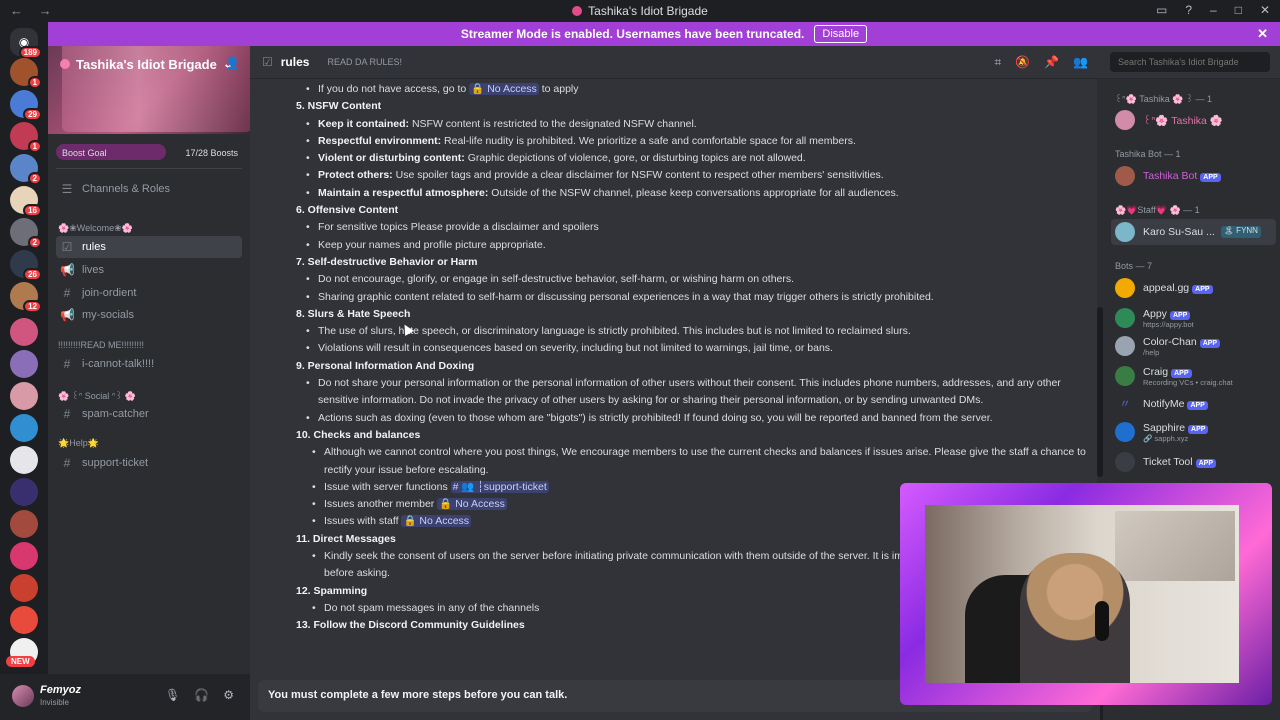 Image resolution: width=1280 pixels, height=720 pixels. I want to click on channel-spam-catcher: # spam-catcher, so click(149, 414).